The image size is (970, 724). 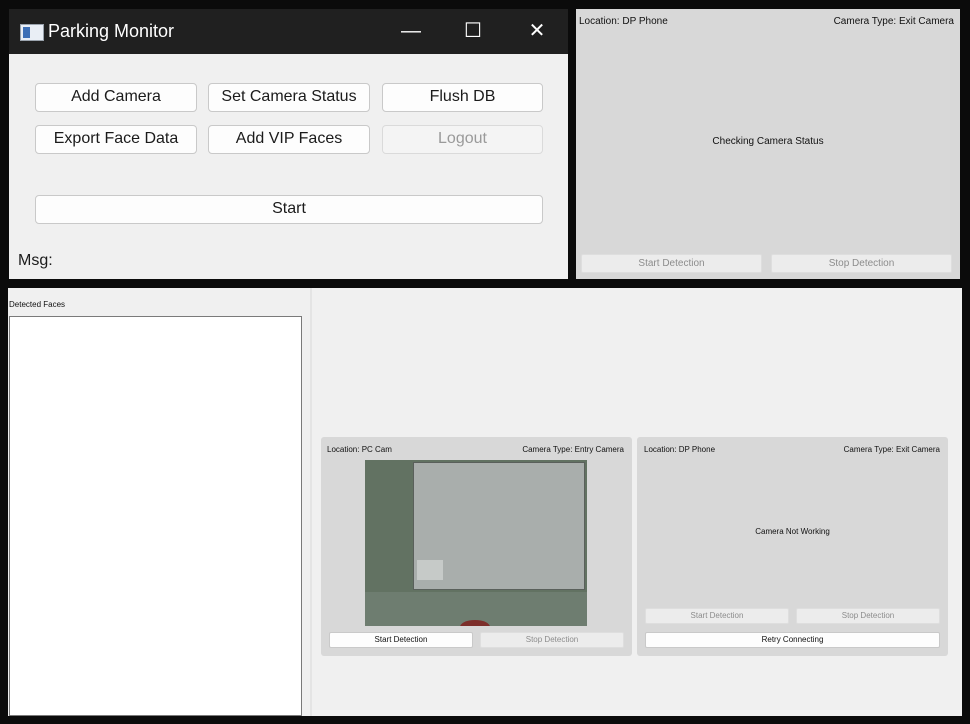 What do you see at coordinates (288, 31) in the screenshot?
I see `title-bar: Parking Monitor — ☐ ✕` at bounding box center [288, 31].